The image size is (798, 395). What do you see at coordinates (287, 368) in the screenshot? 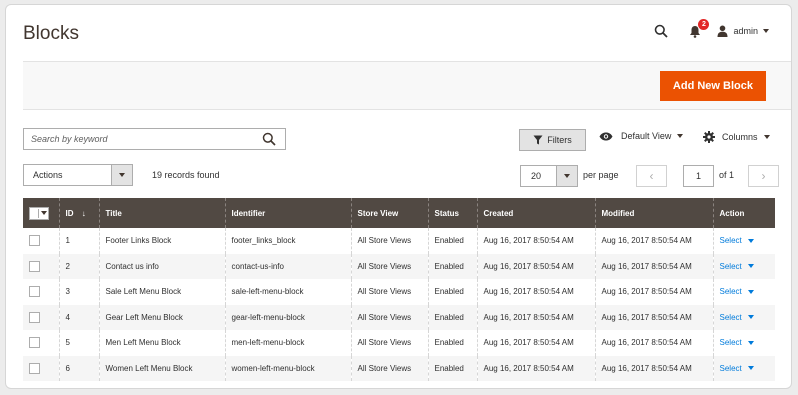
I see `cell-identifier: women-left-menu-block` at bounding box center [287, 368].